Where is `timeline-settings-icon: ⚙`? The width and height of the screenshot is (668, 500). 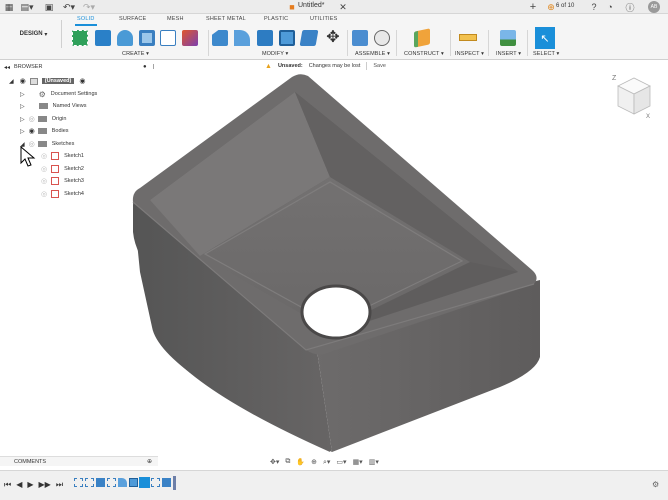
timeline-settings-icon: ⚙ is located at coordinates (655, 484).